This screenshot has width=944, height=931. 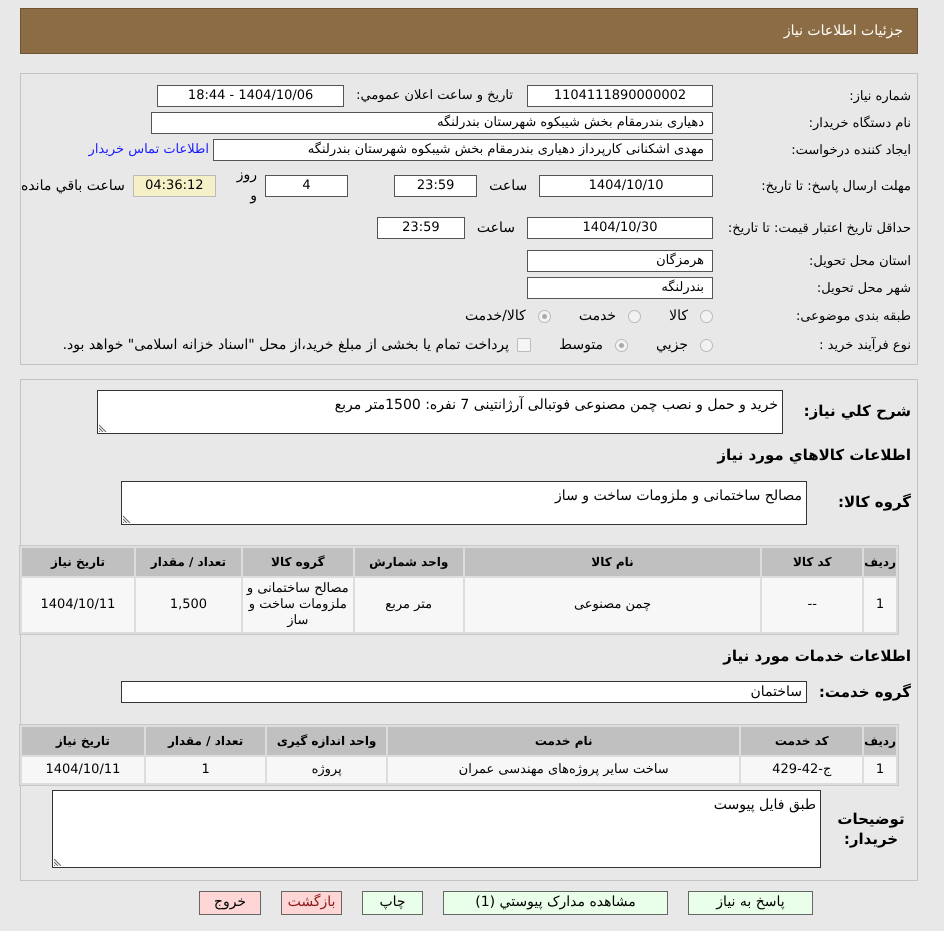 What do you see at coordinates (864, 345) in the screenshot?
I see `field-label: نوع فرآیند خرید :` at bounding box center [864, 345].